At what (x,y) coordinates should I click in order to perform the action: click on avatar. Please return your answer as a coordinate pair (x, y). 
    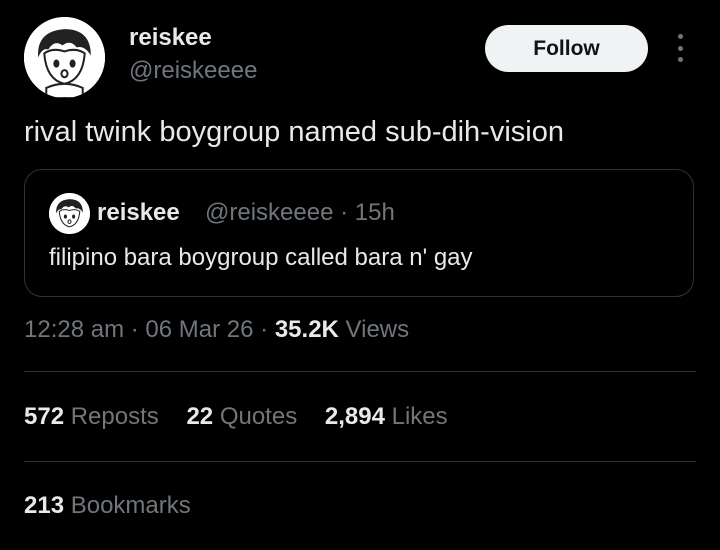
    Looking at the image, I should click on (64, 57).